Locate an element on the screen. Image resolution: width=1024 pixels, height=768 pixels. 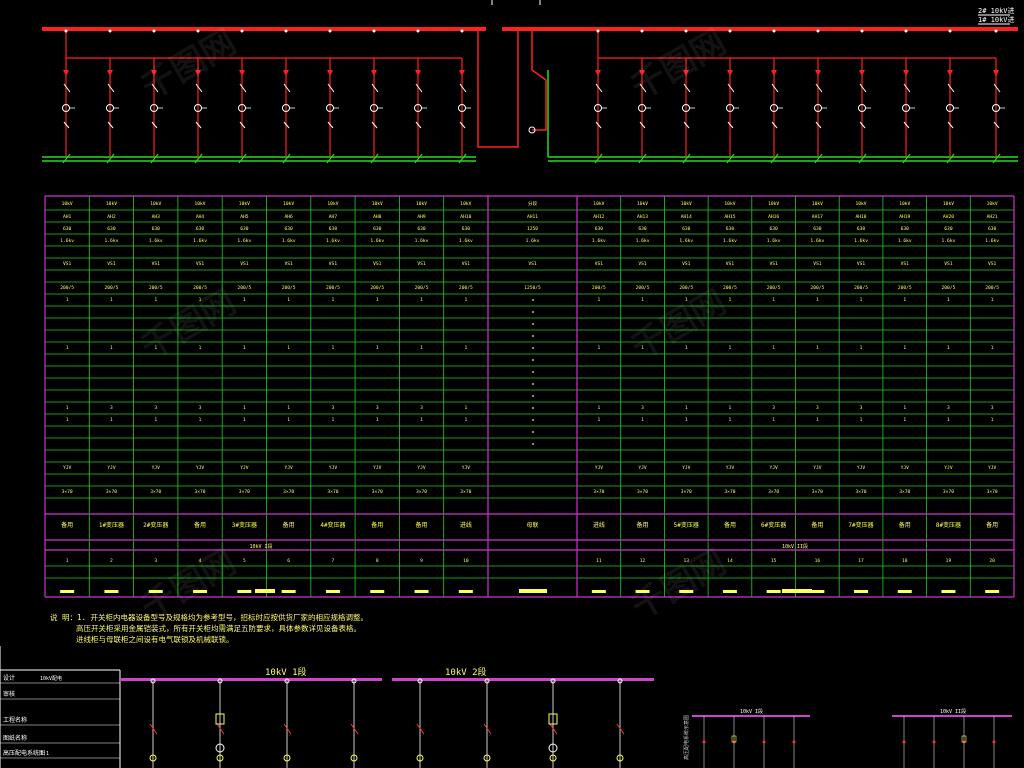
table-cell-usage: 8#变压器 is located at coordinates (948, 525).